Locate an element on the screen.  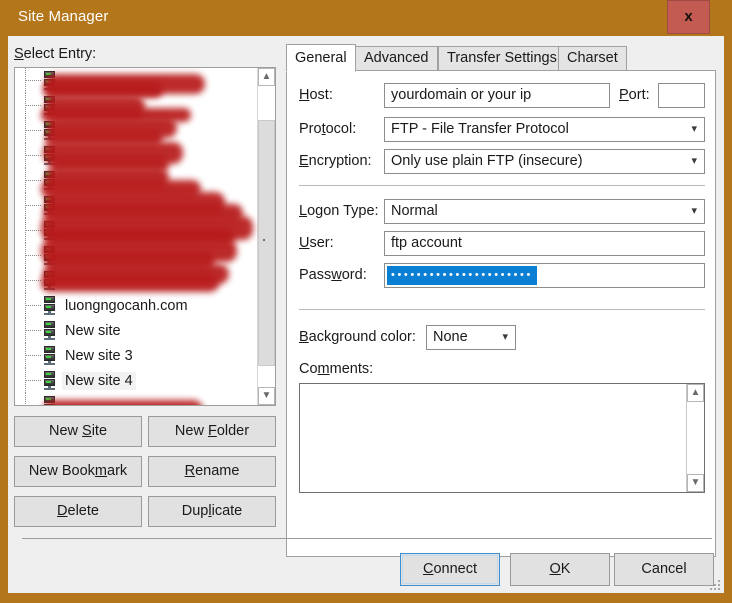
ok-button: OK is located at coordinates (560, 569).